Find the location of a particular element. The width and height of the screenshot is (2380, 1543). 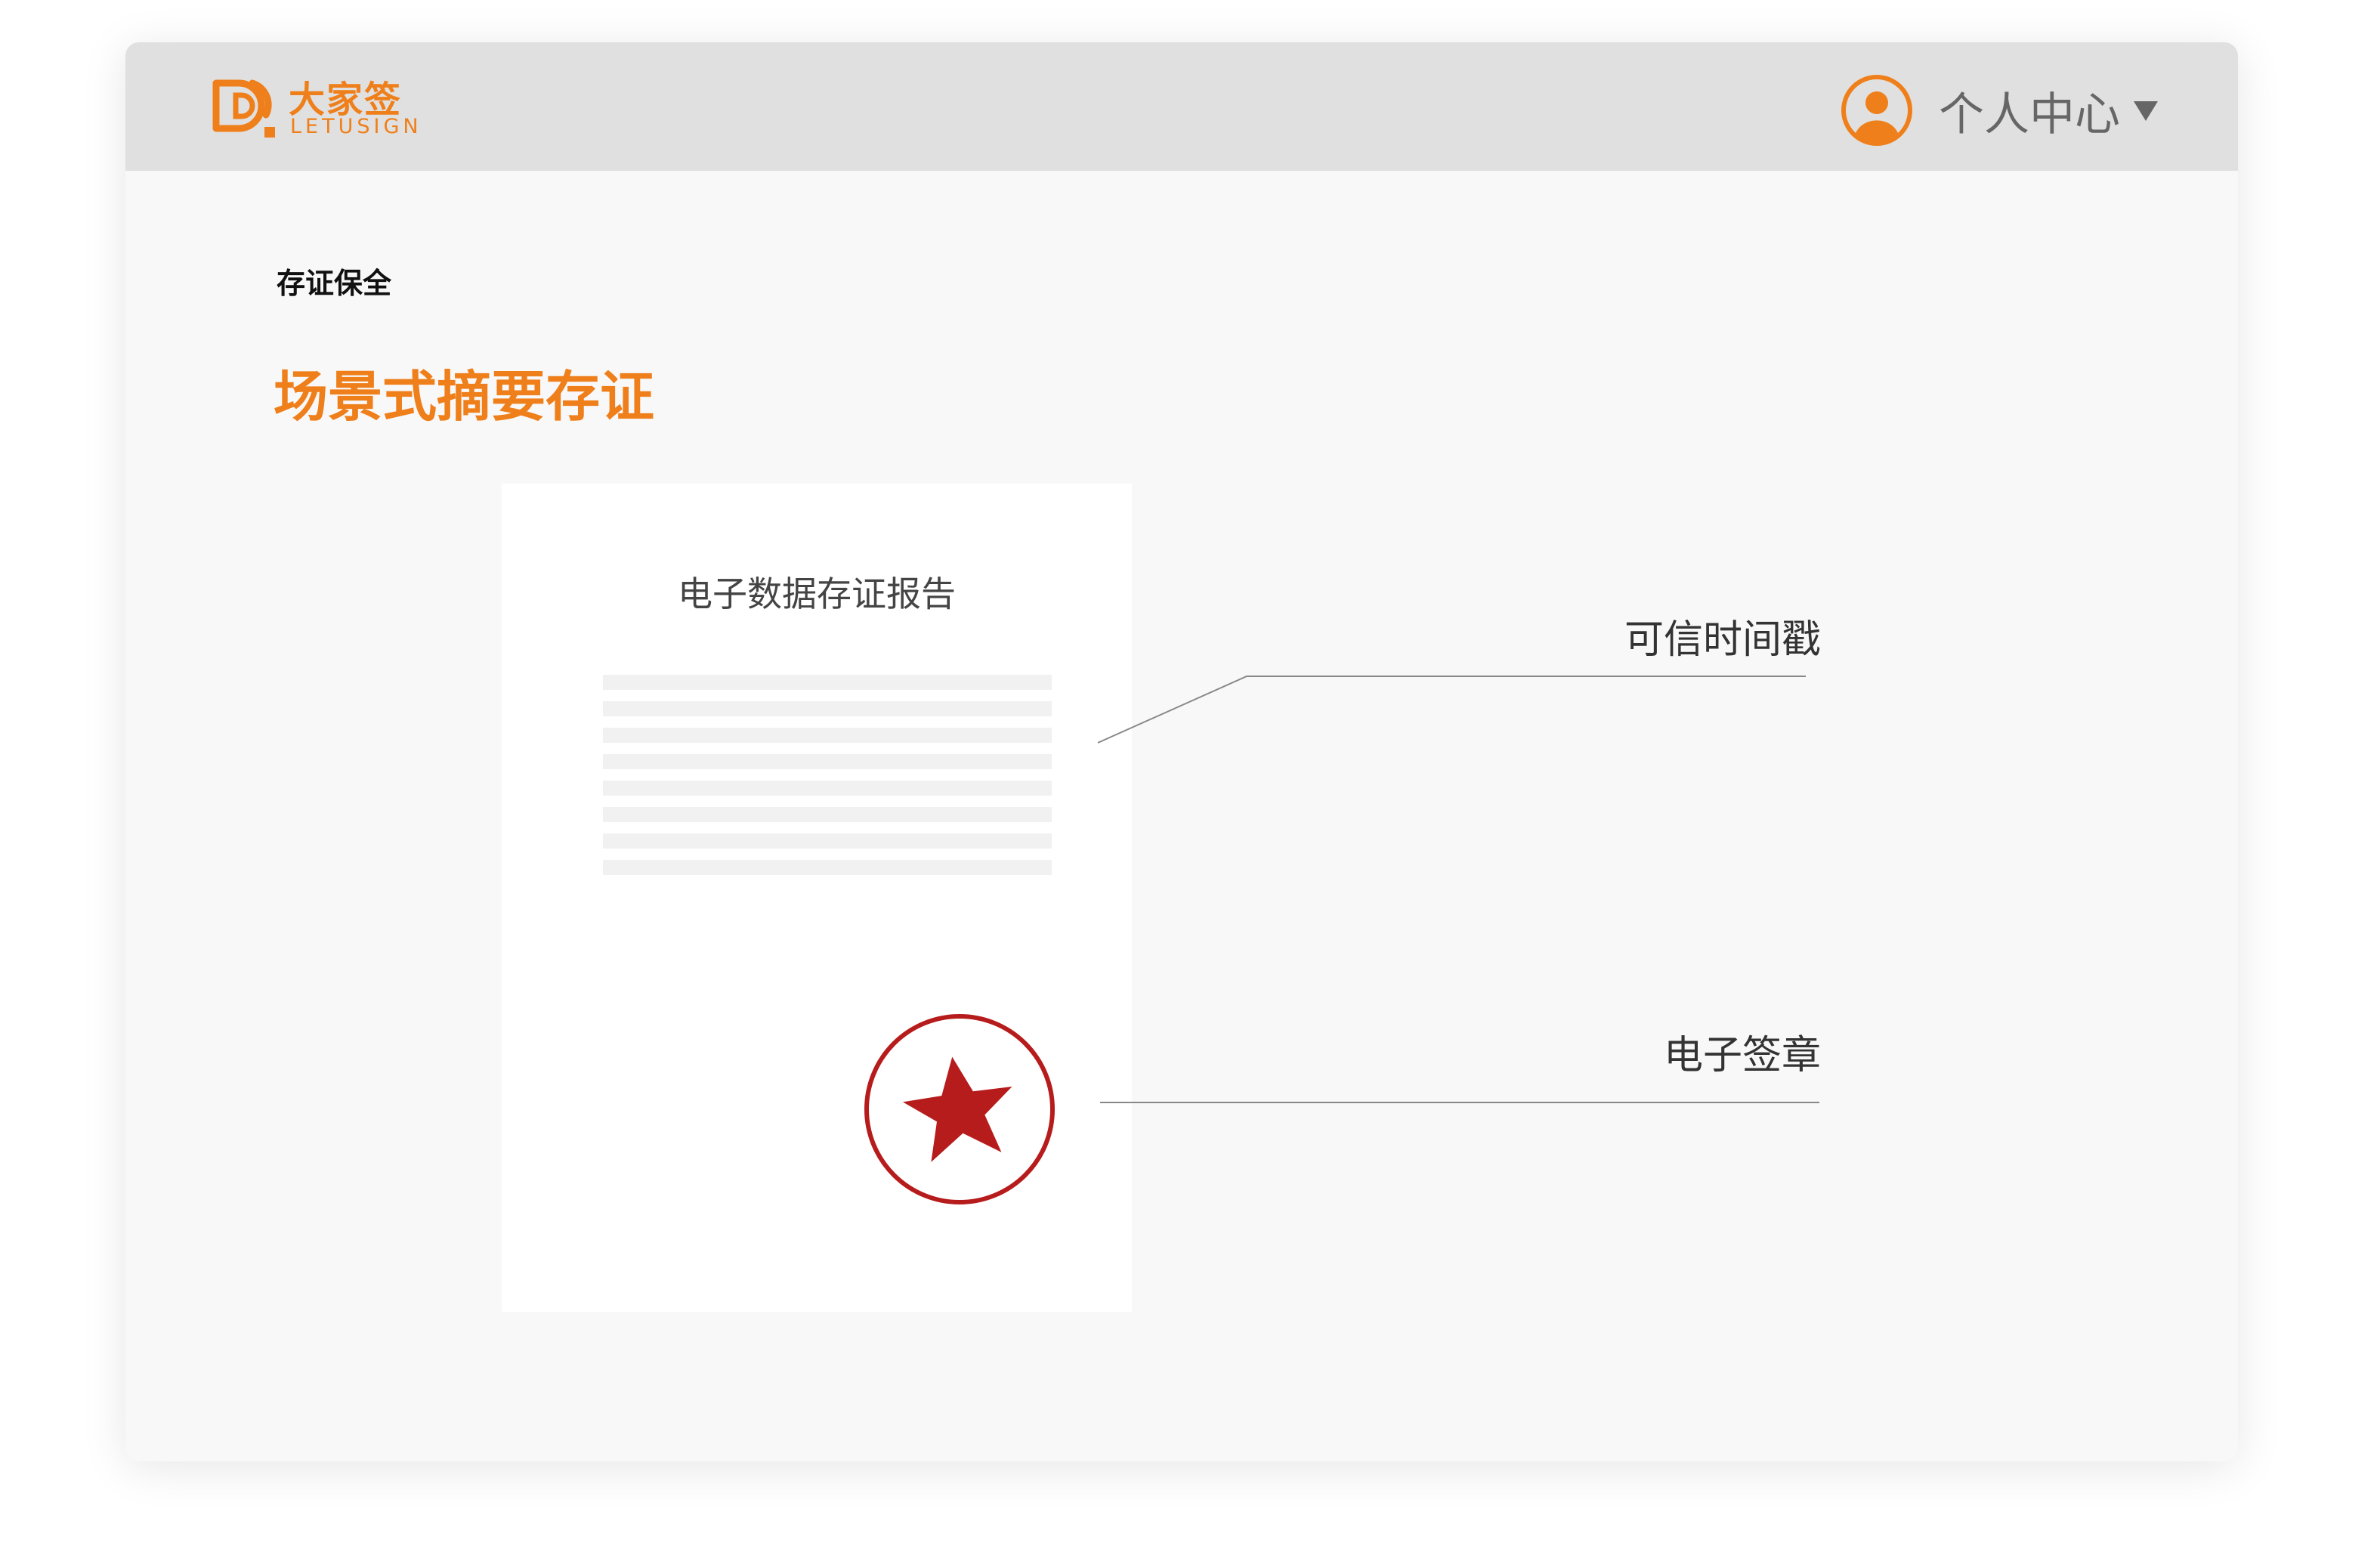

callout-lines is located at coordinates (1458, 890).